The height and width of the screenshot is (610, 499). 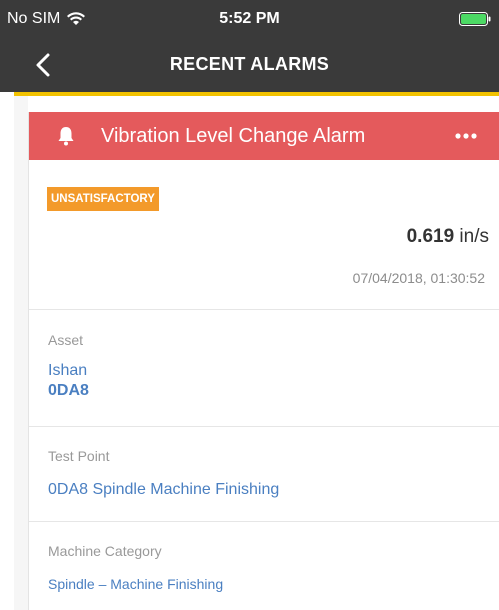 I want to click on alarm-title: Vibration Level Change Alarm, so click(x=233, y=136).